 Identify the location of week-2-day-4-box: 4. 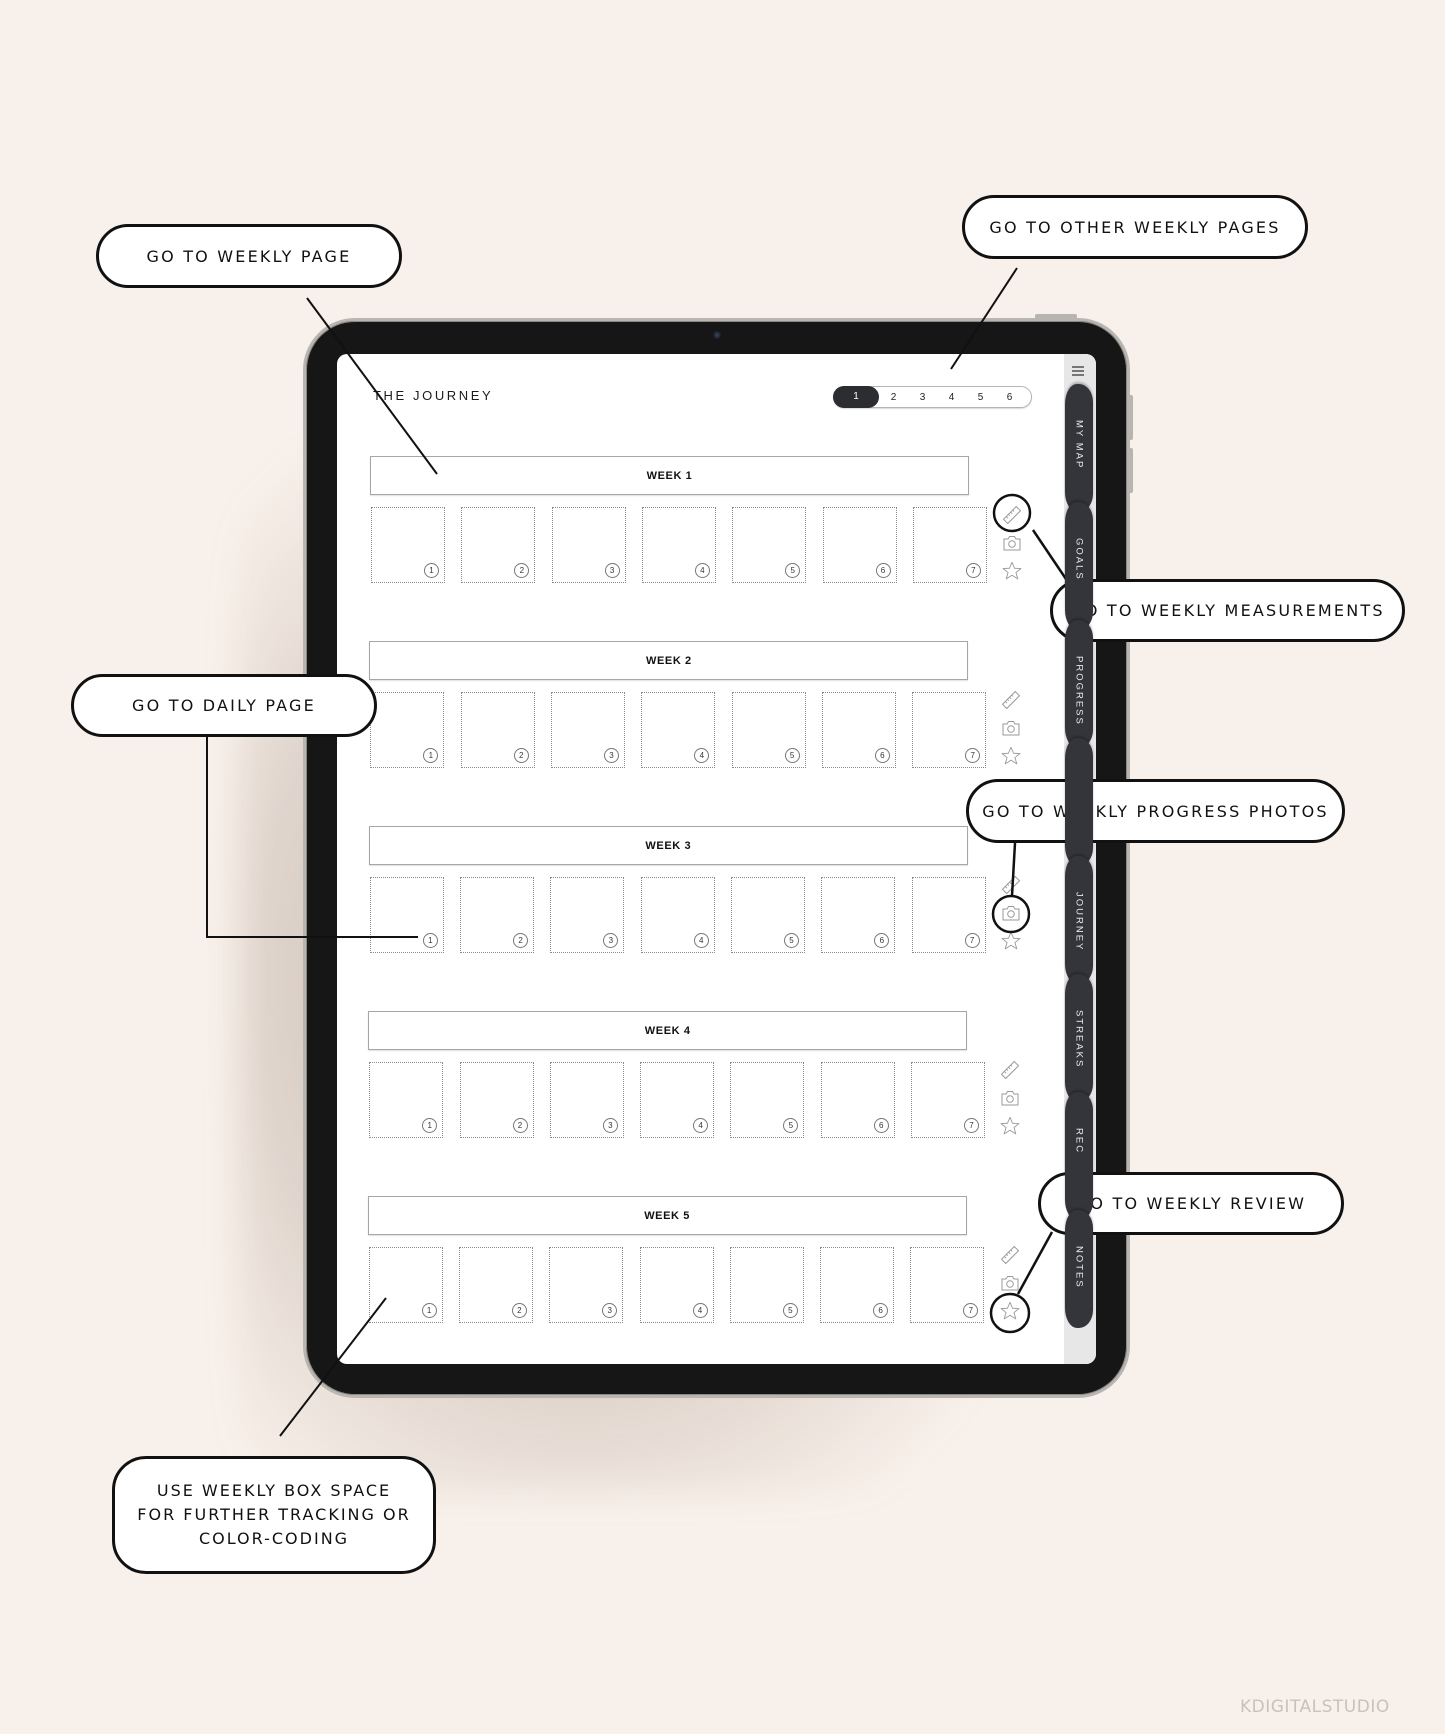
(678, 730).